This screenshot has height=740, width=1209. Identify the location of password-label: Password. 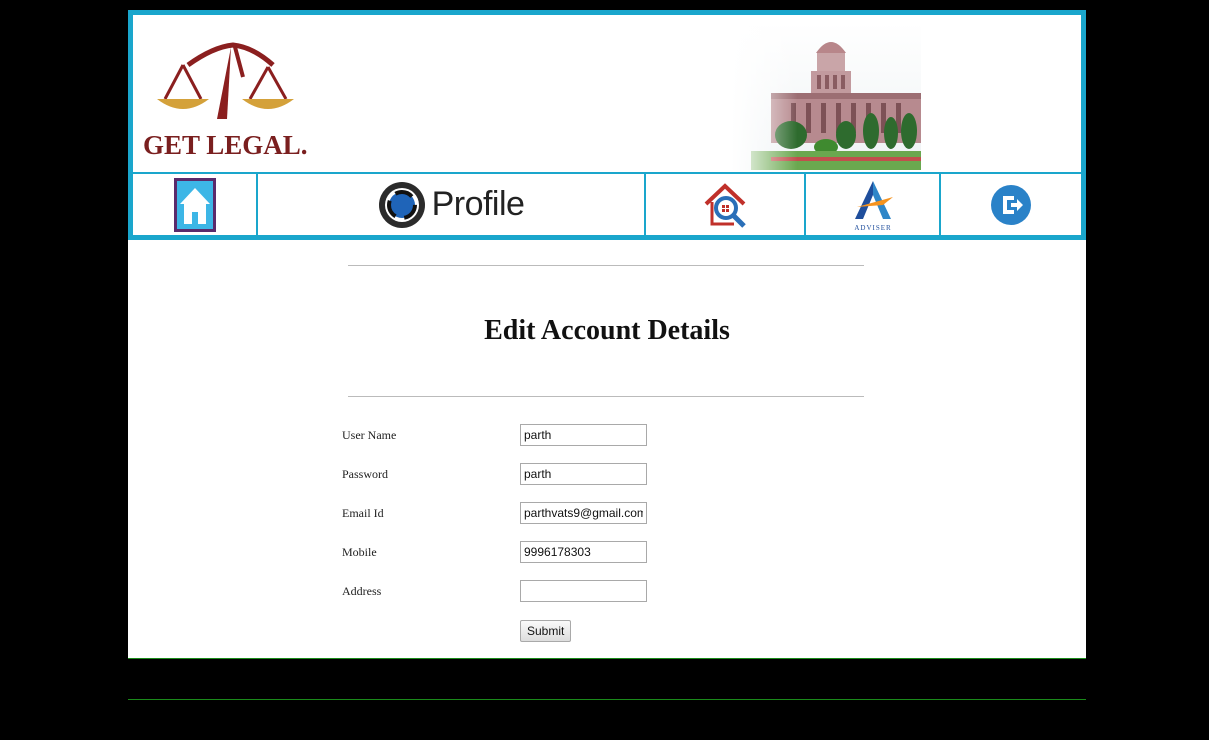
(365, 474).